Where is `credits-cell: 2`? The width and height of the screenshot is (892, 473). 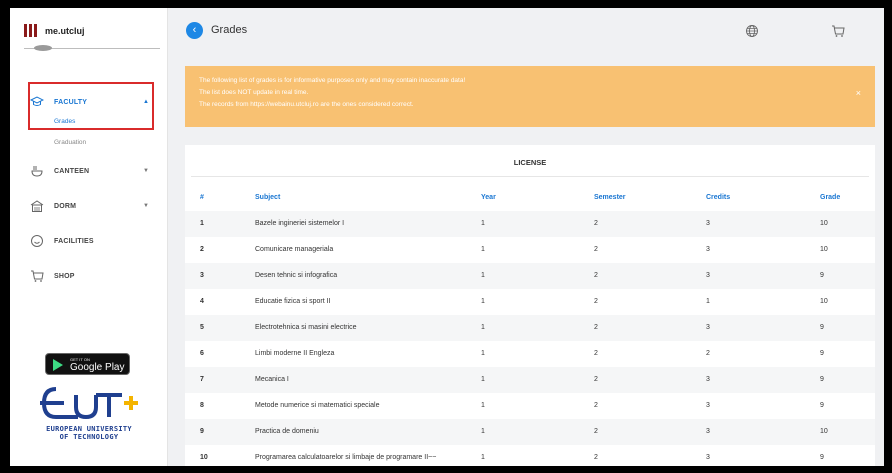
credits-cell: 2 is located at coordinates (708, 353).